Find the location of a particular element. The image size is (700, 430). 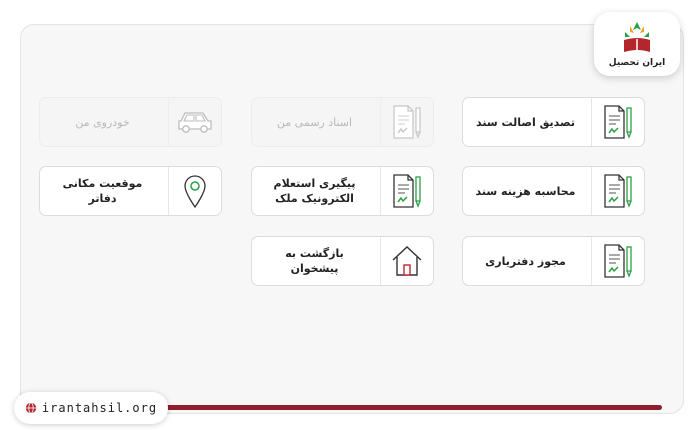

service-back-to-counter: بازگشت به پیشخوان is located at coordinates (342, 261).